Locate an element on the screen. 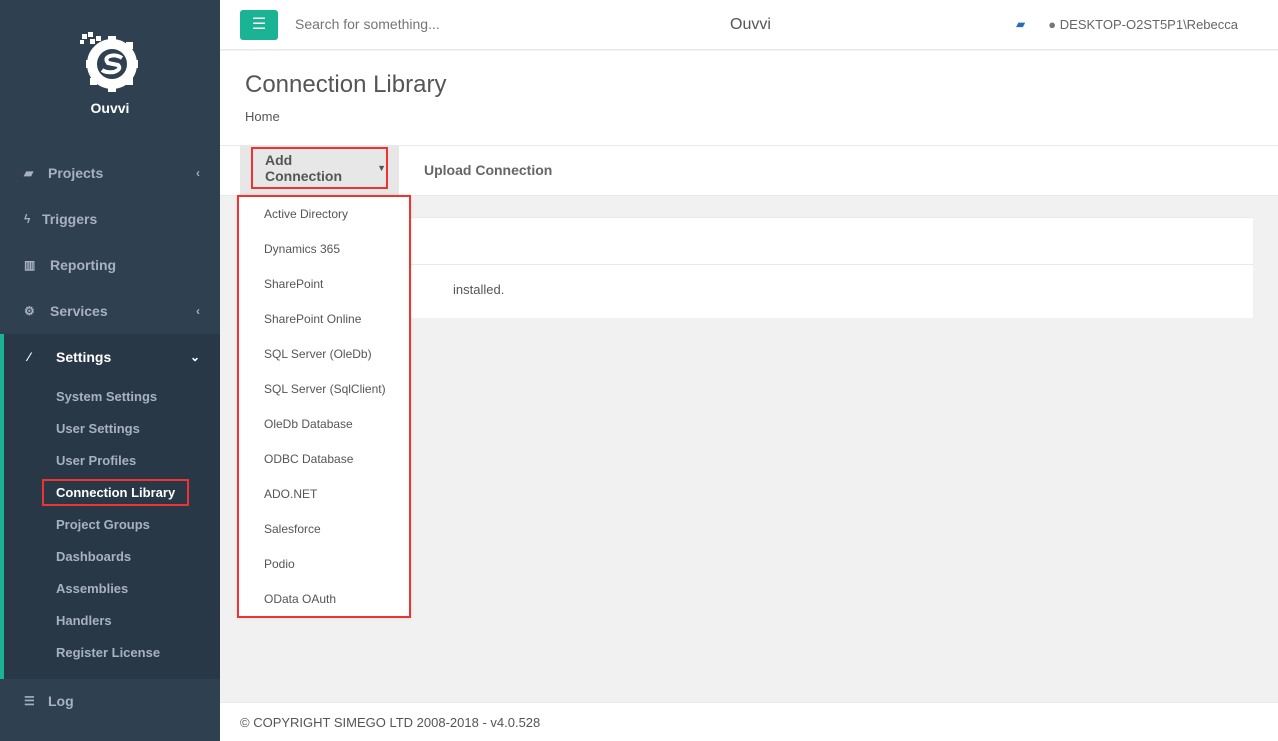 This screenshot has height=741, width=1278. cogs-icon: ⚙ is located at coordinates (29, 311).